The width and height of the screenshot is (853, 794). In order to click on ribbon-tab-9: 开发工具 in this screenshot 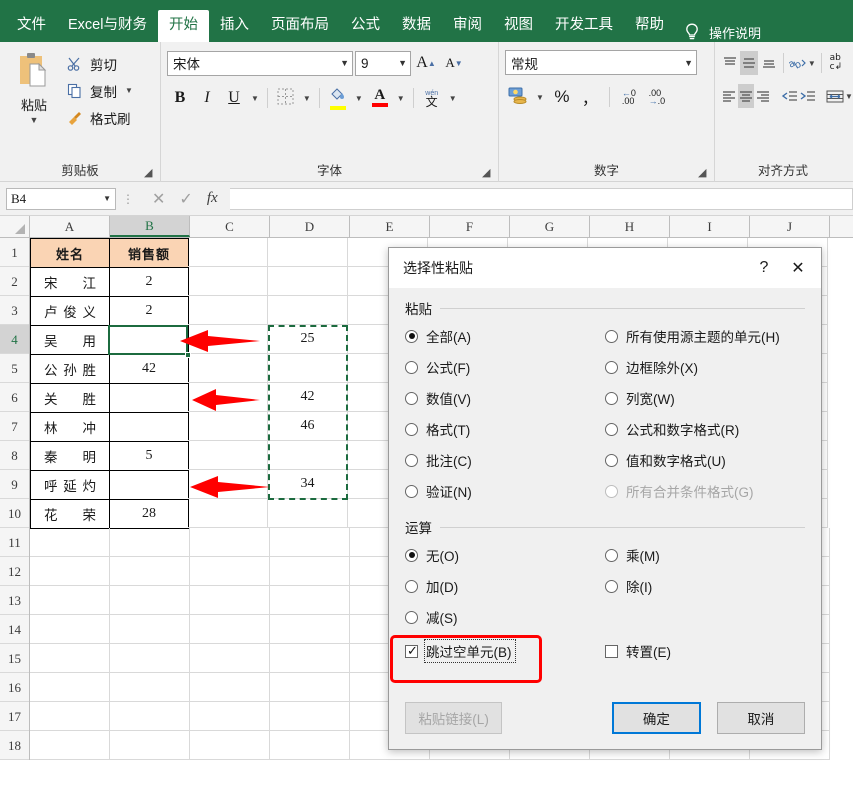, I will do `click(584, 26)`.